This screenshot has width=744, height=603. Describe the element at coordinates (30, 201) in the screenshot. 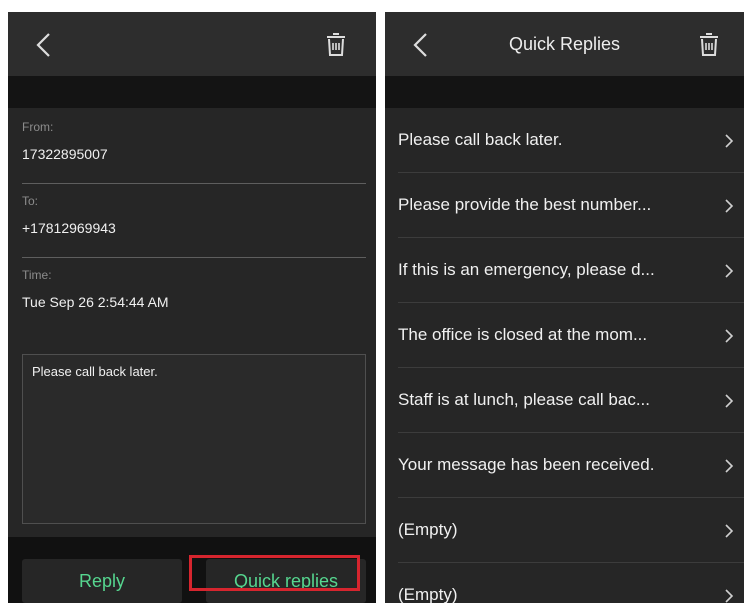

I see `to-label: To:` at that location.